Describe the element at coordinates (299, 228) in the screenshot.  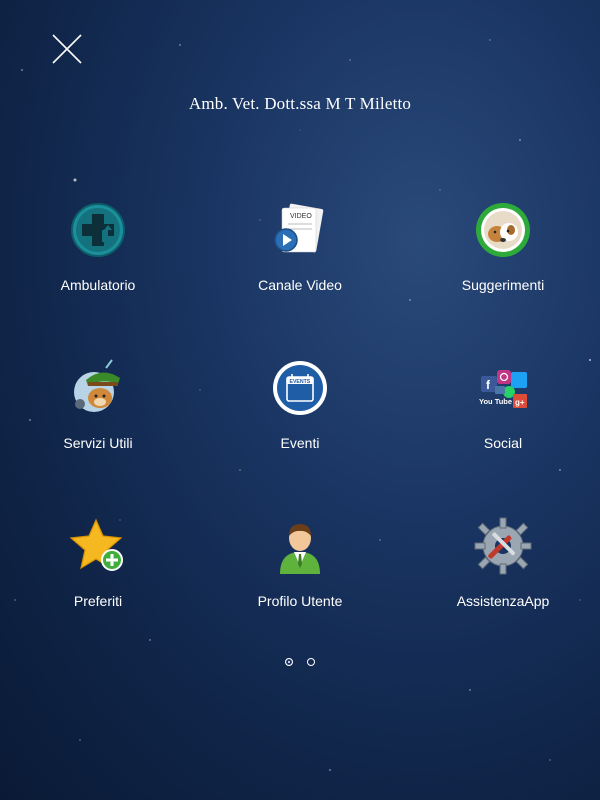
I see `video-play-icon: VIDEO` at that location.